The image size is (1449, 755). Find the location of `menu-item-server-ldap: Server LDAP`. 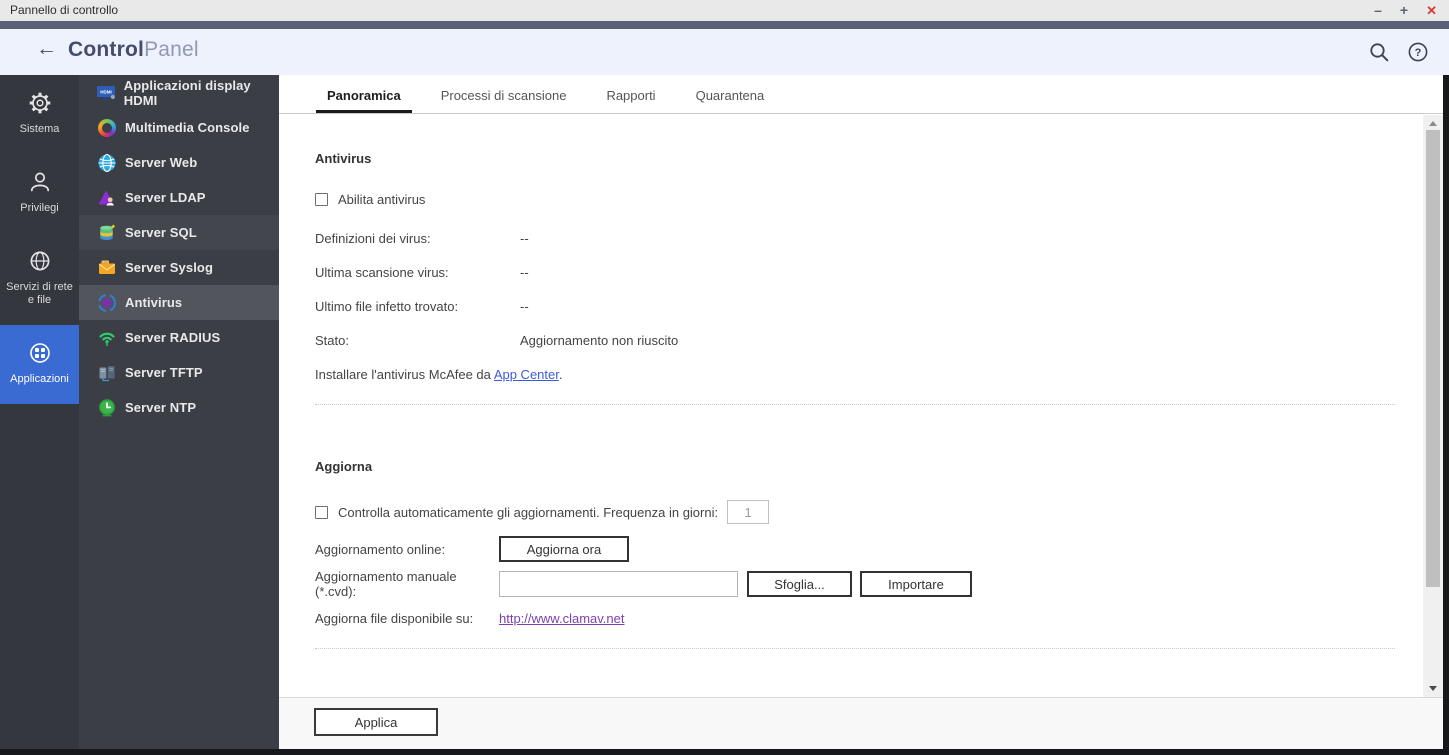

menu-item-server-ldap: Server LDAP is located at coordinates (179, 197).